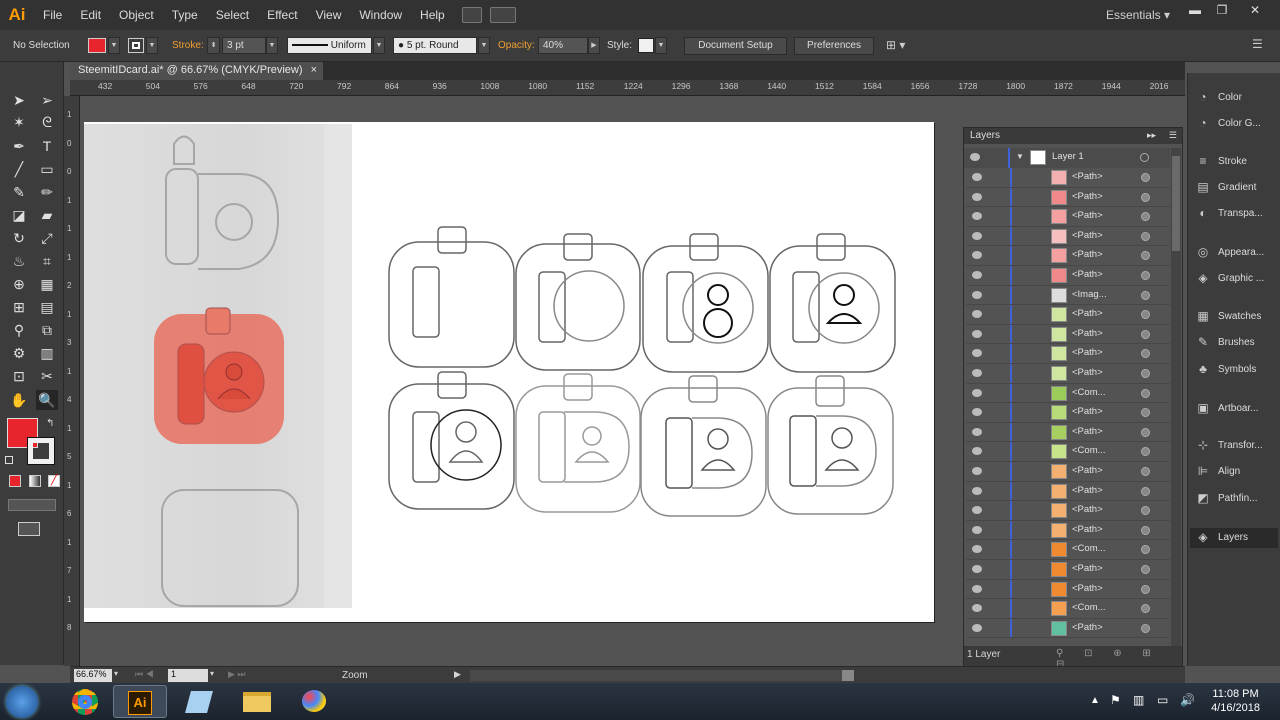  I want to click on horizontal-scrollbar, so click(662, 675).